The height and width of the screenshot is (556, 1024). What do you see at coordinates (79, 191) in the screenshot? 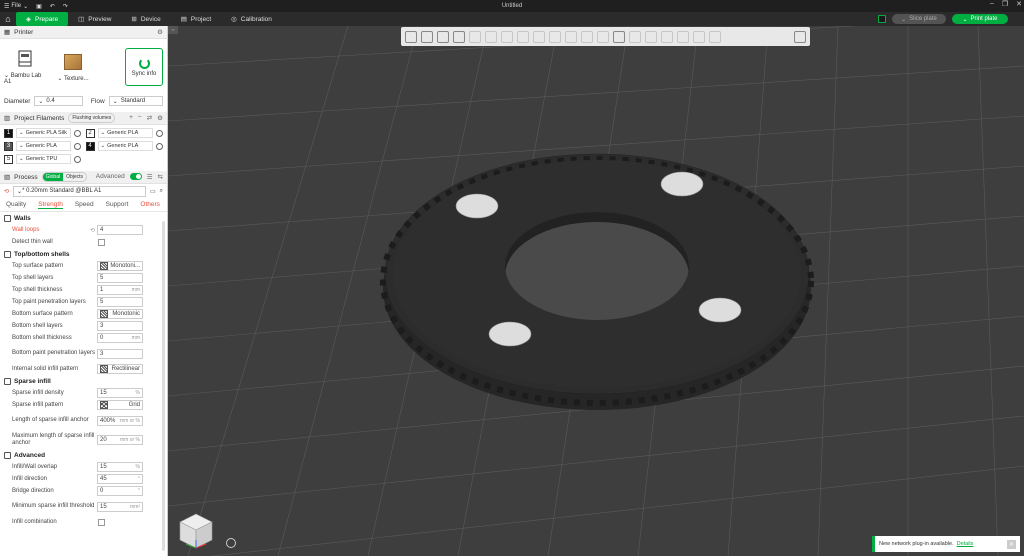
I see `process-preset-select: ⌄ * 0.20mm Standard @BBL A1` at bounding box center [79, 191].